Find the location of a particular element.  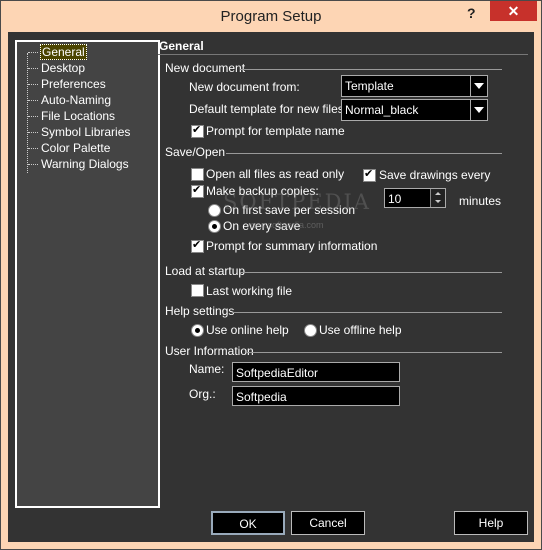

tree-item-label: General is located at coordinates (63, 52).